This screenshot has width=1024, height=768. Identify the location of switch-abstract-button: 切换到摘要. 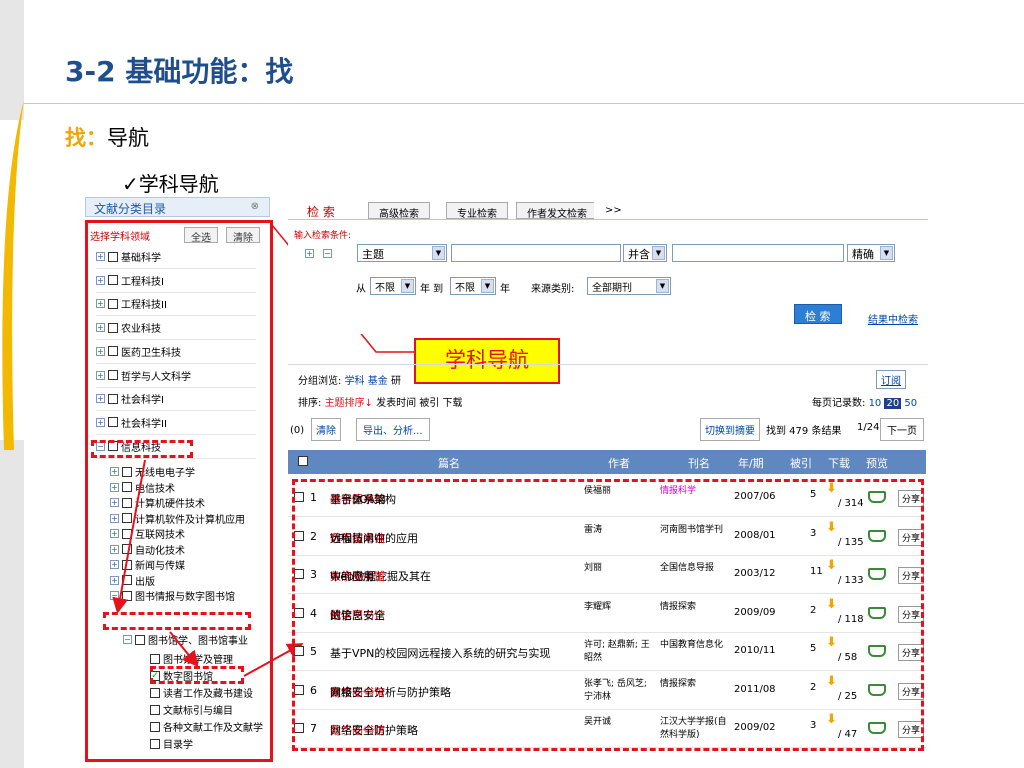
(730, 429).